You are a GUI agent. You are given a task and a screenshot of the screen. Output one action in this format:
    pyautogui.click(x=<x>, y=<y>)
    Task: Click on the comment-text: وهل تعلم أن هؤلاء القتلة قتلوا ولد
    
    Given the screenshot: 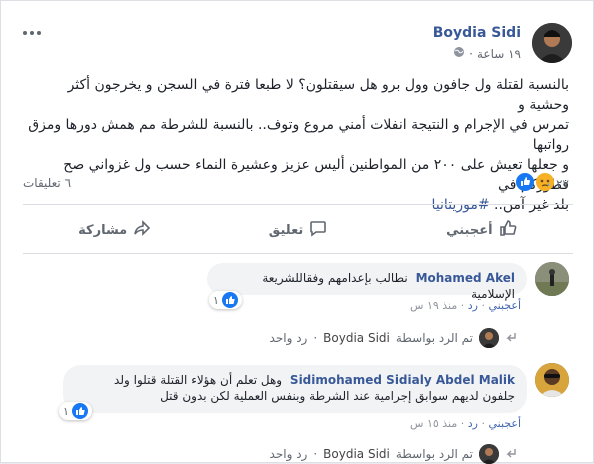 What is the action you would take?
    pyautogui.click(x=198, y=380)
    